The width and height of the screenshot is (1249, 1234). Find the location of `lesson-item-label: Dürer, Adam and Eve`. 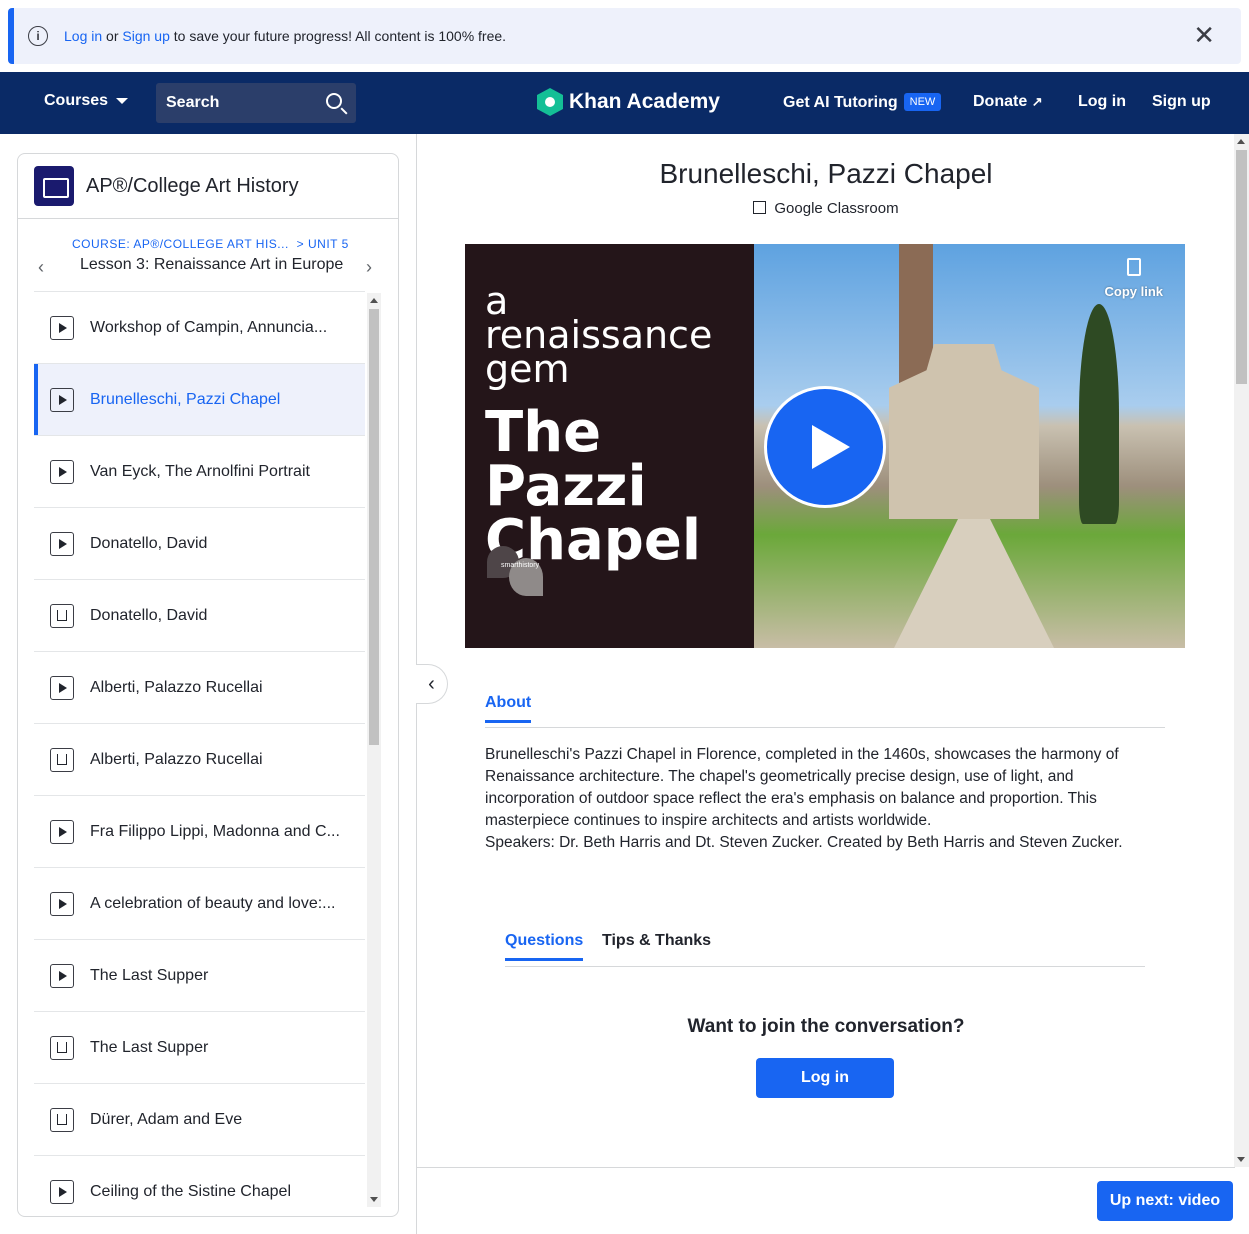

lesson-item-label: Dürer, Adam and Eve is located at coordinates (166, 1119).